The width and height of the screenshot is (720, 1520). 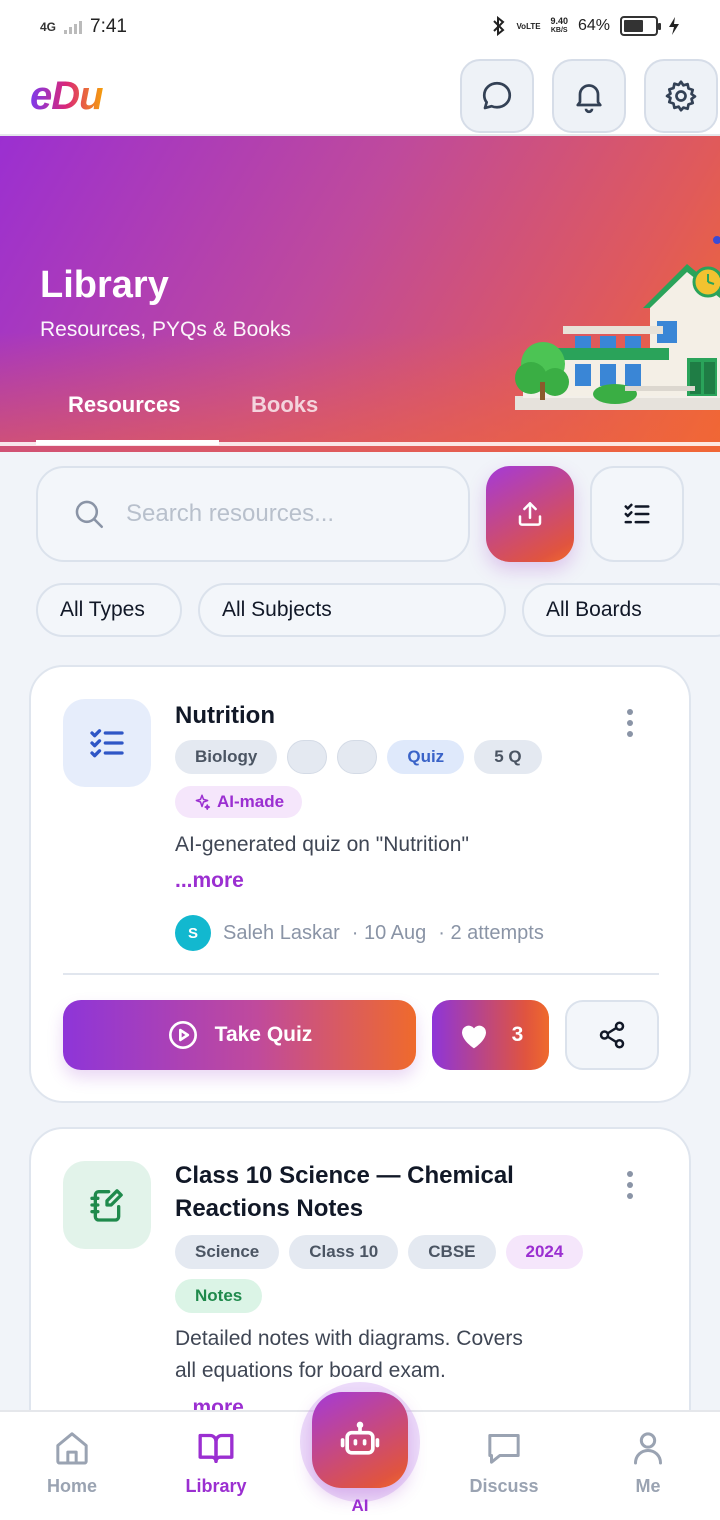 What do you see at coordinates (352, 610) in the screenshot?
I see `filter-subjects: All Subjects` at bounding box center [352, 610].